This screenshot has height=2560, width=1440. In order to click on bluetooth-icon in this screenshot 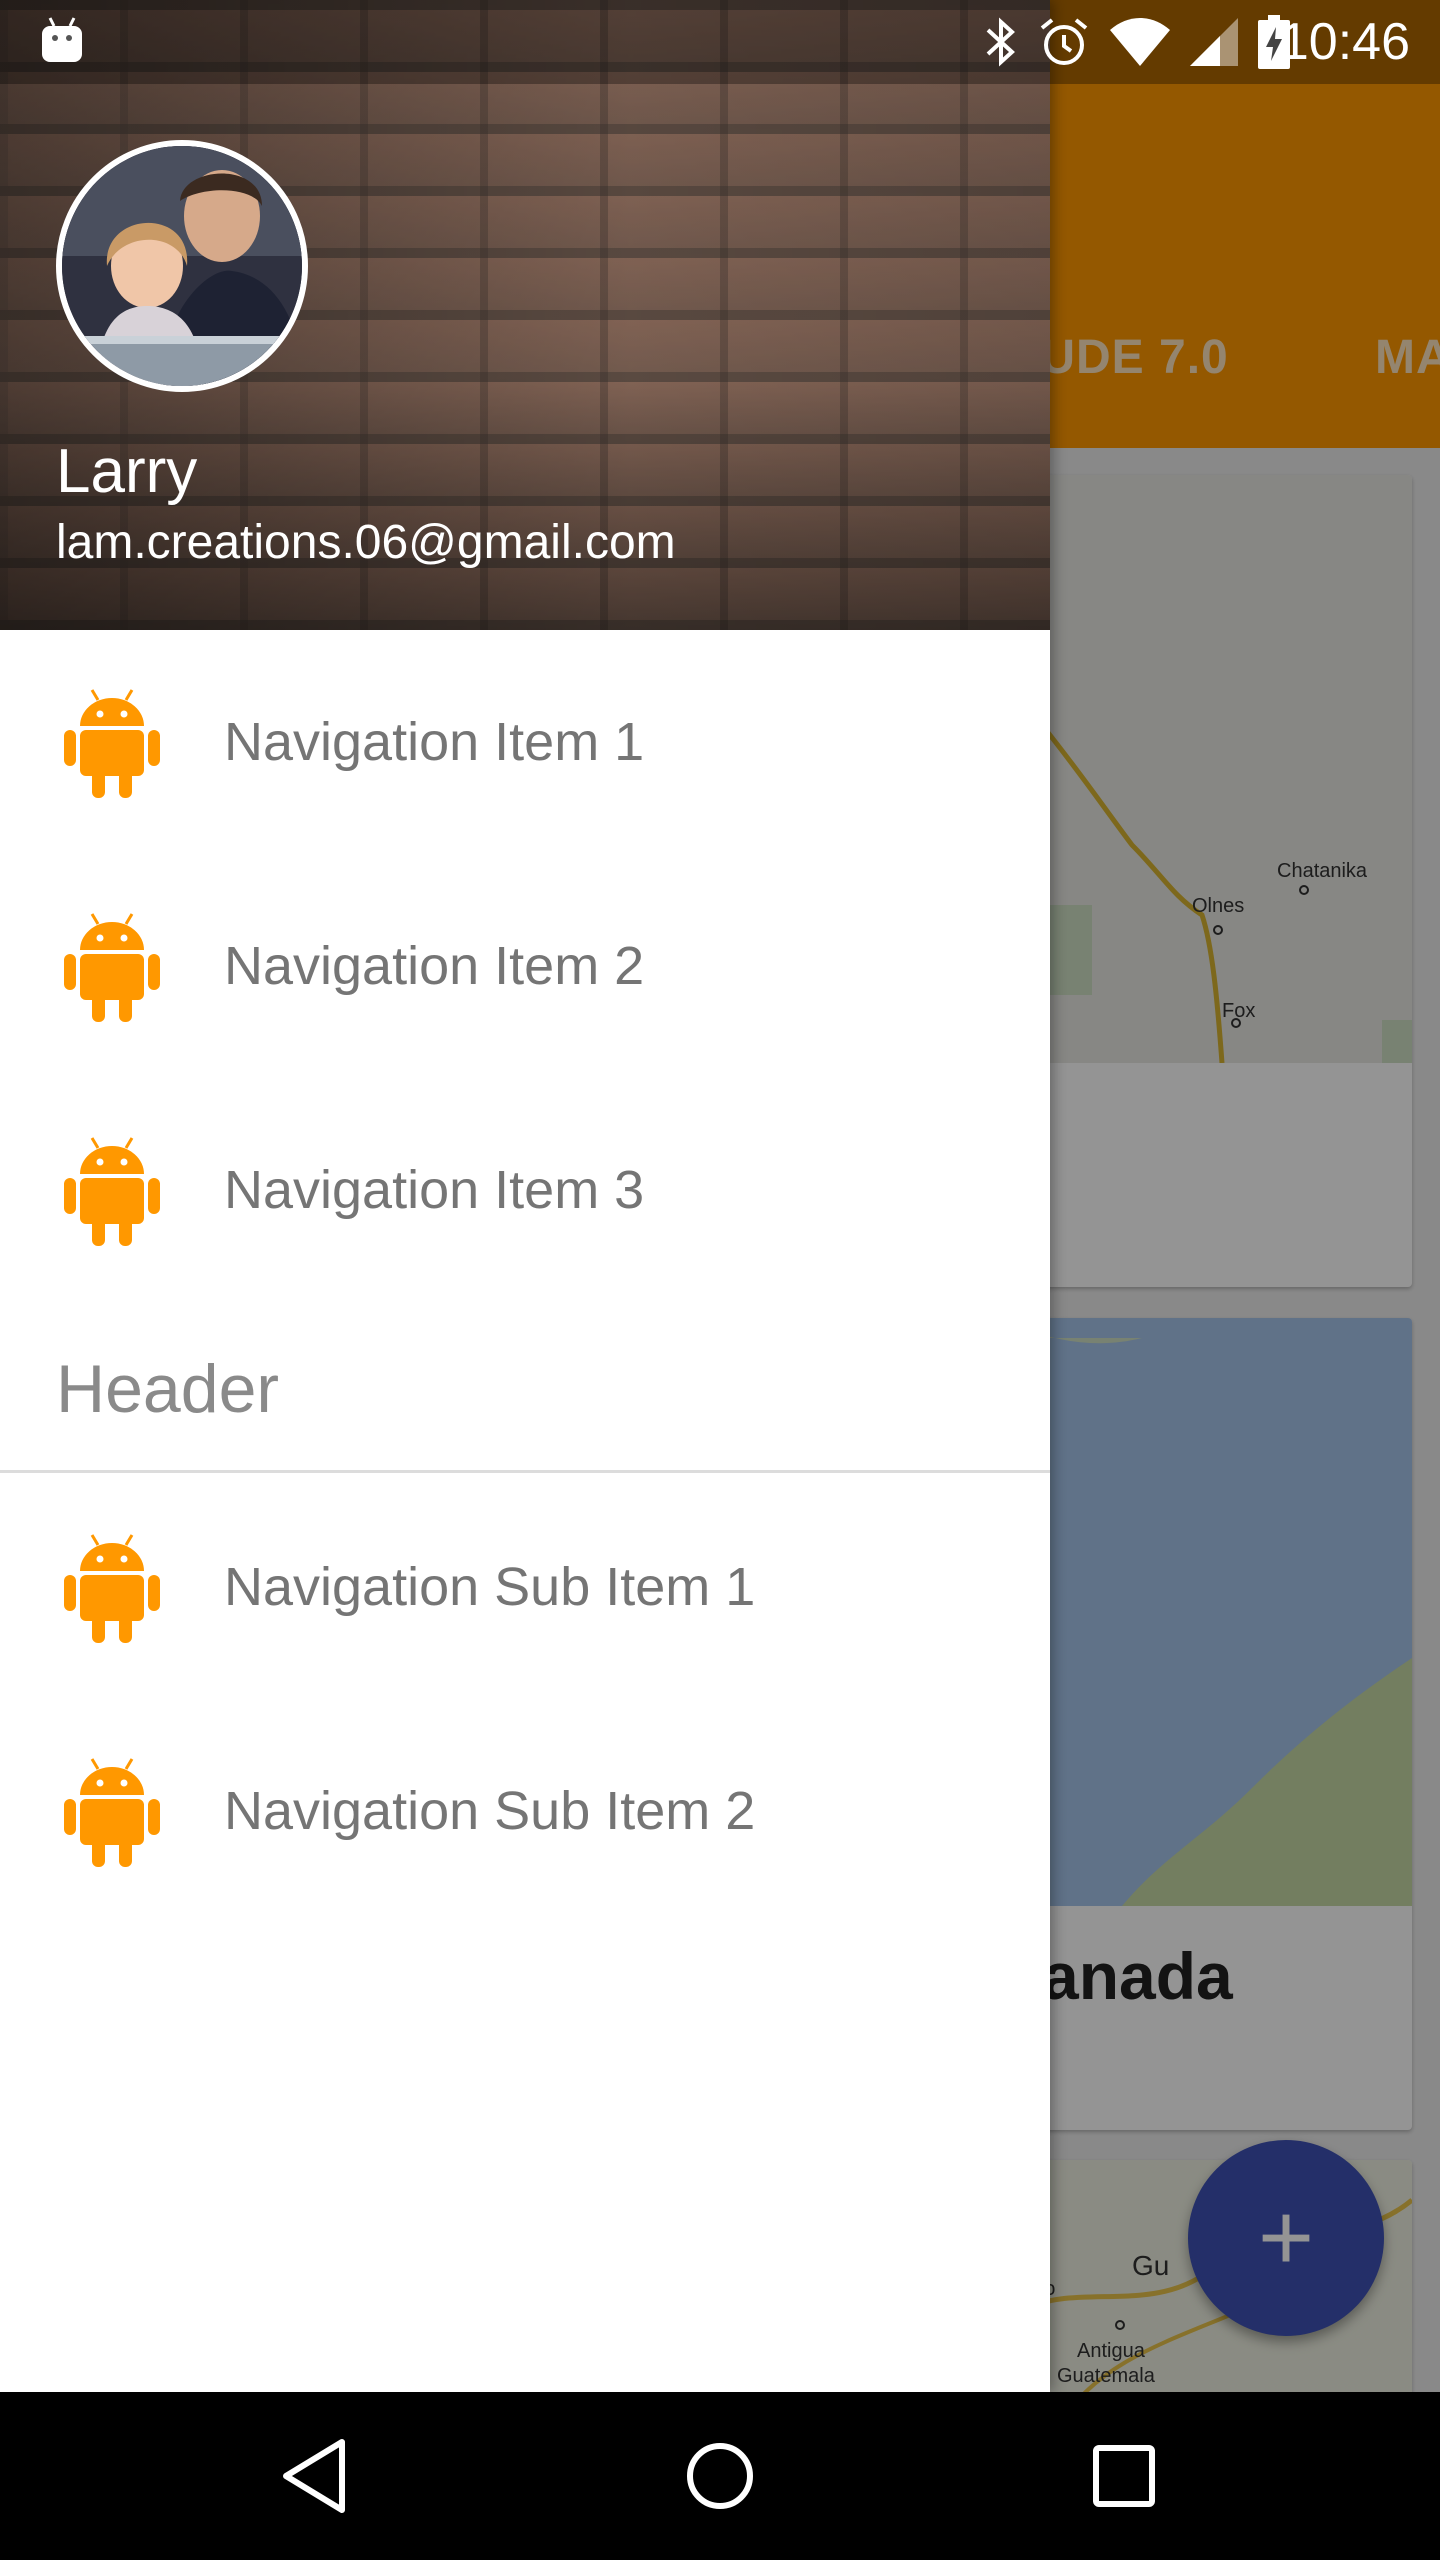, I will do `click(1000, 42)`.